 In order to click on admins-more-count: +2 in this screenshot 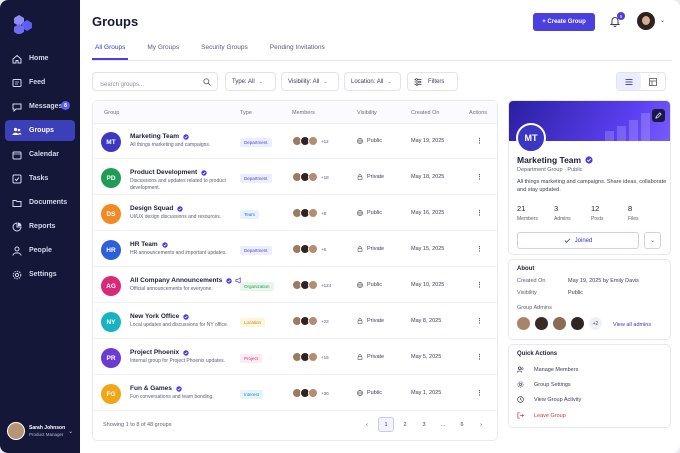, I will do `click(595, 323)`.